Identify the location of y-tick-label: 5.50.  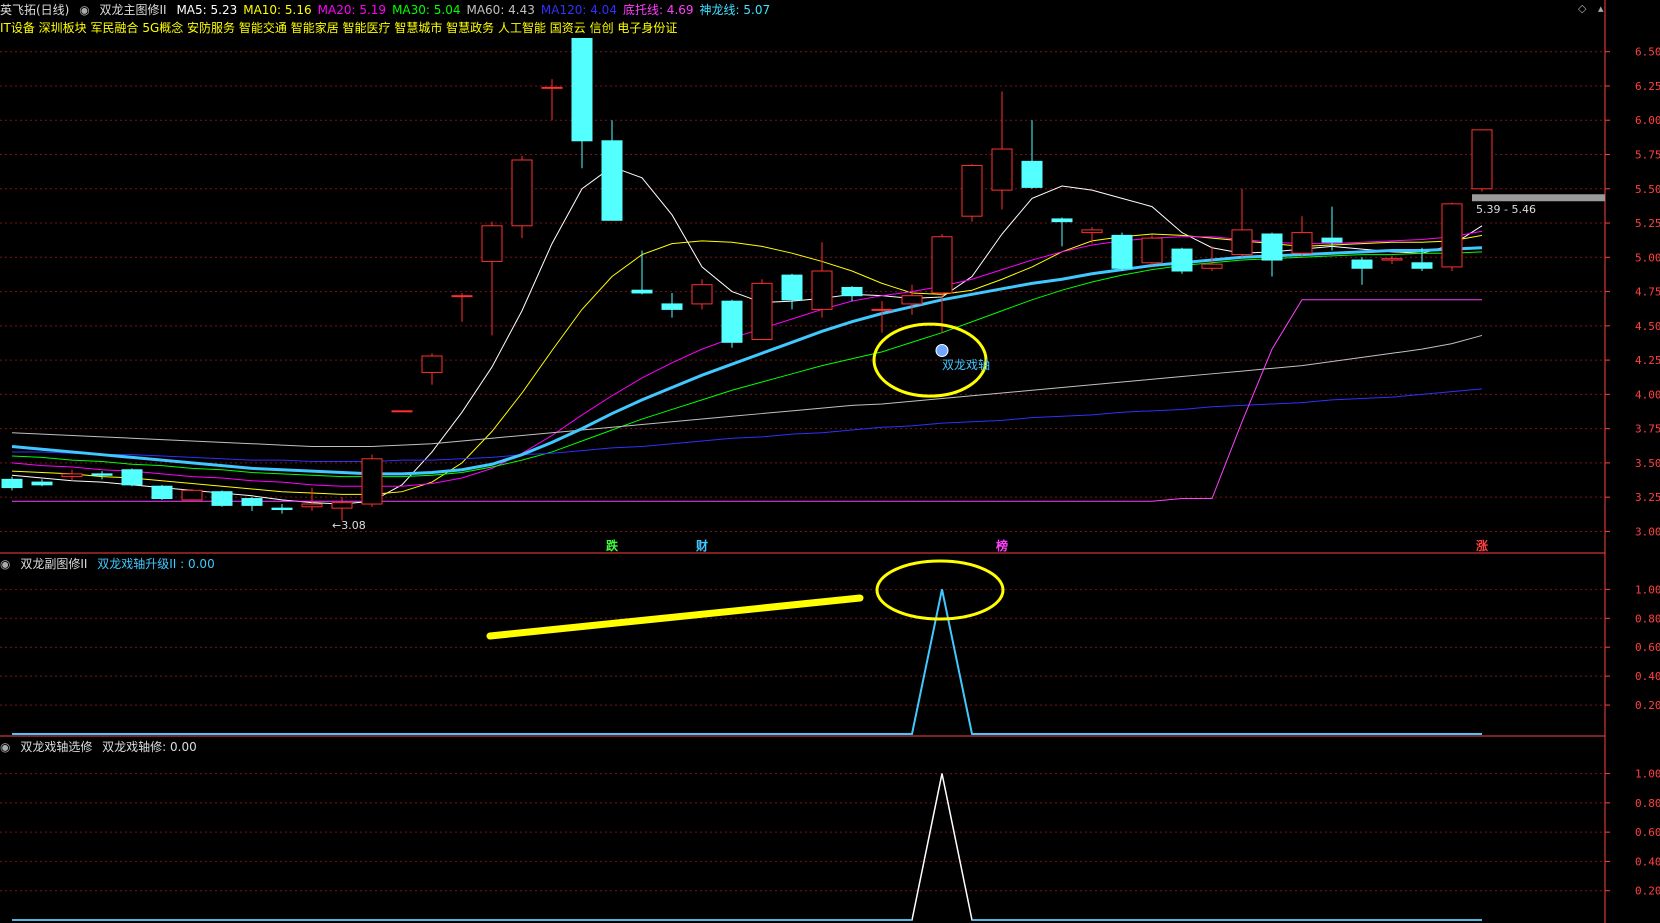
(1647, 189).